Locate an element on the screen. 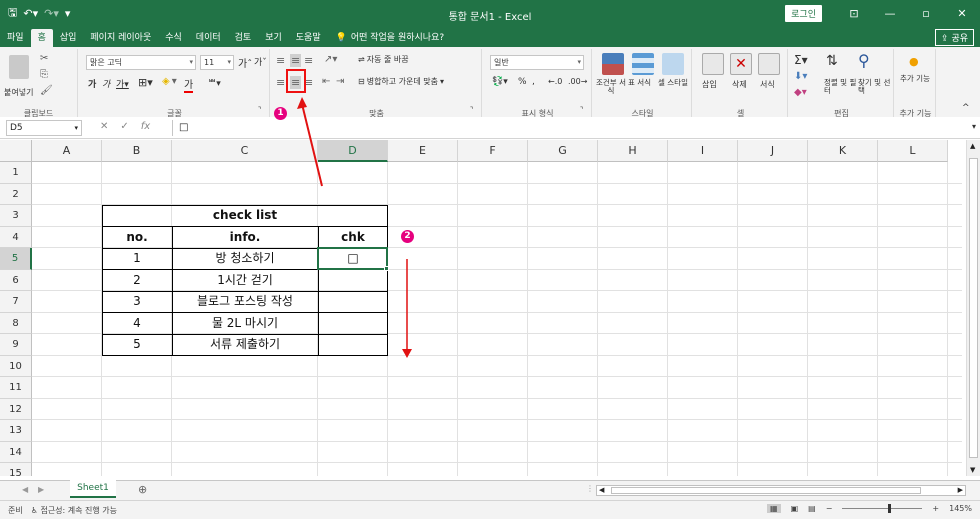  annotation-badge-2: 2 is located at coordinates (407, 236).